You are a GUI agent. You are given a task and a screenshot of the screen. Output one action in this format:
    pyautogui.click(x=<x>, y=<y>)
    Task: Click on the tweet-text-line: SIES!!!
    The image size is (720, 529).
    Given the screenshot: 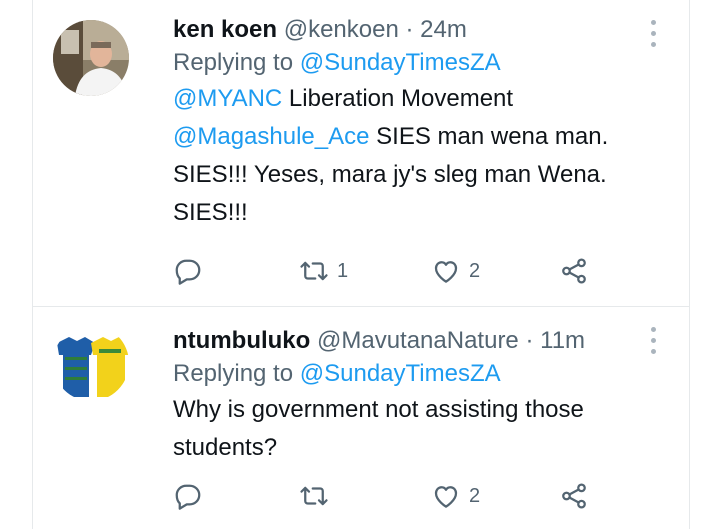 What is the action you would take?
    pyautogui.click(x=411, y=213)
    